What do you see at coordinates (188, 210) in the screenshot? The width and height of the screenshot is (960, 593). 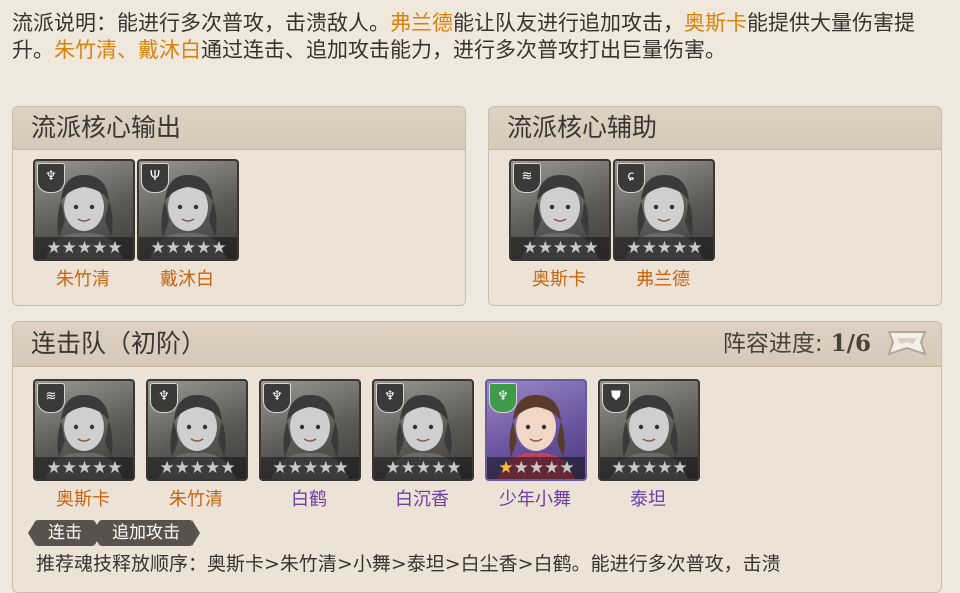 I see `hero-avatar: Ψ ★ ★ ★ ★ ★` at bounding box center [188, 210].